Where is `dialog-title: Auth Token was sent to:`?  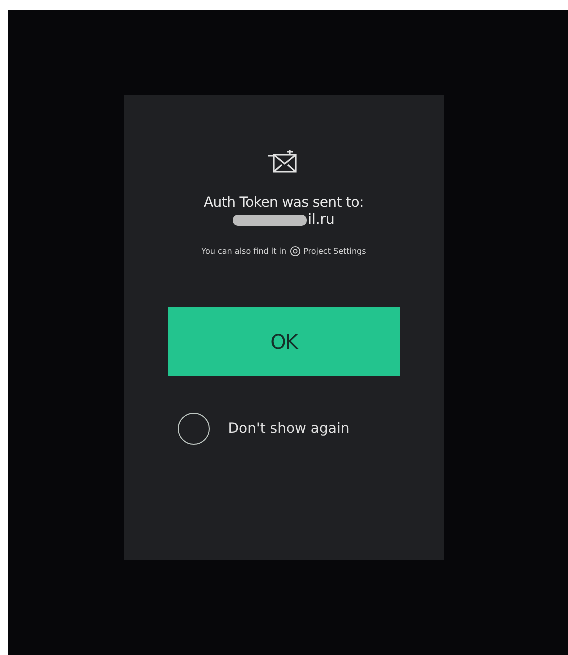 dialog-title: Auth Token was sent to: is located at coordinates (284, 203).